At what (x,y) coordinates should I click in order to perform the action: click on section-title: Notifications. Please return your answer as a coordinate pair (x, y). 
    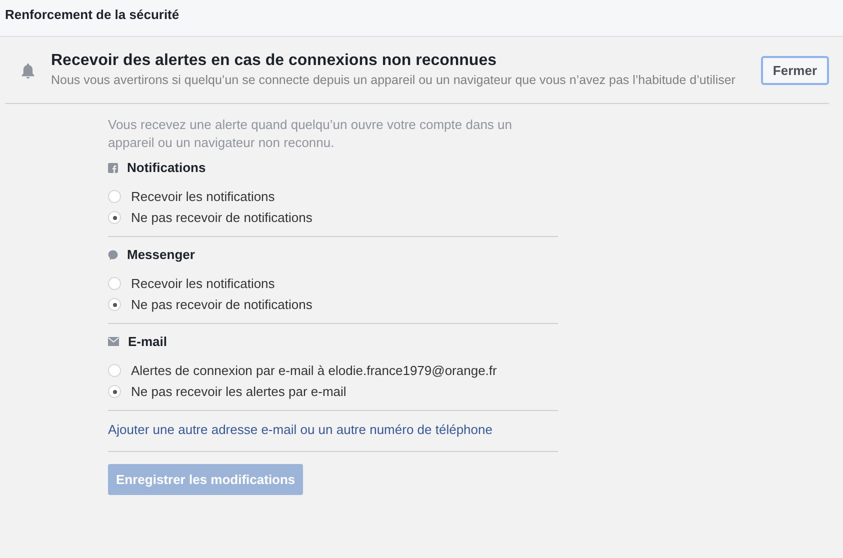
    Looking at the image, I should click on (166, 167).